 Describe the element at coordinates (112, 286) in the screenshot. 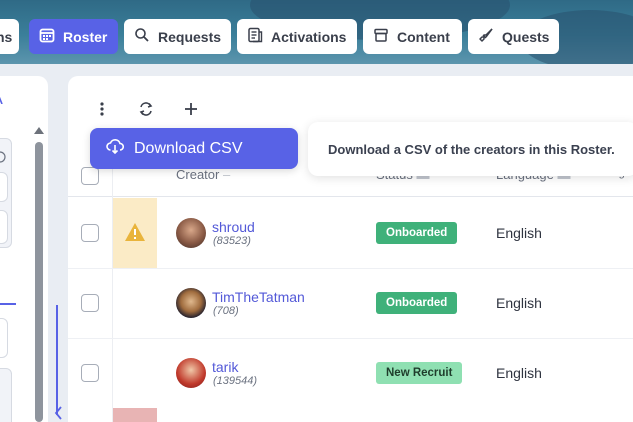

I see `column-divider` at that location.